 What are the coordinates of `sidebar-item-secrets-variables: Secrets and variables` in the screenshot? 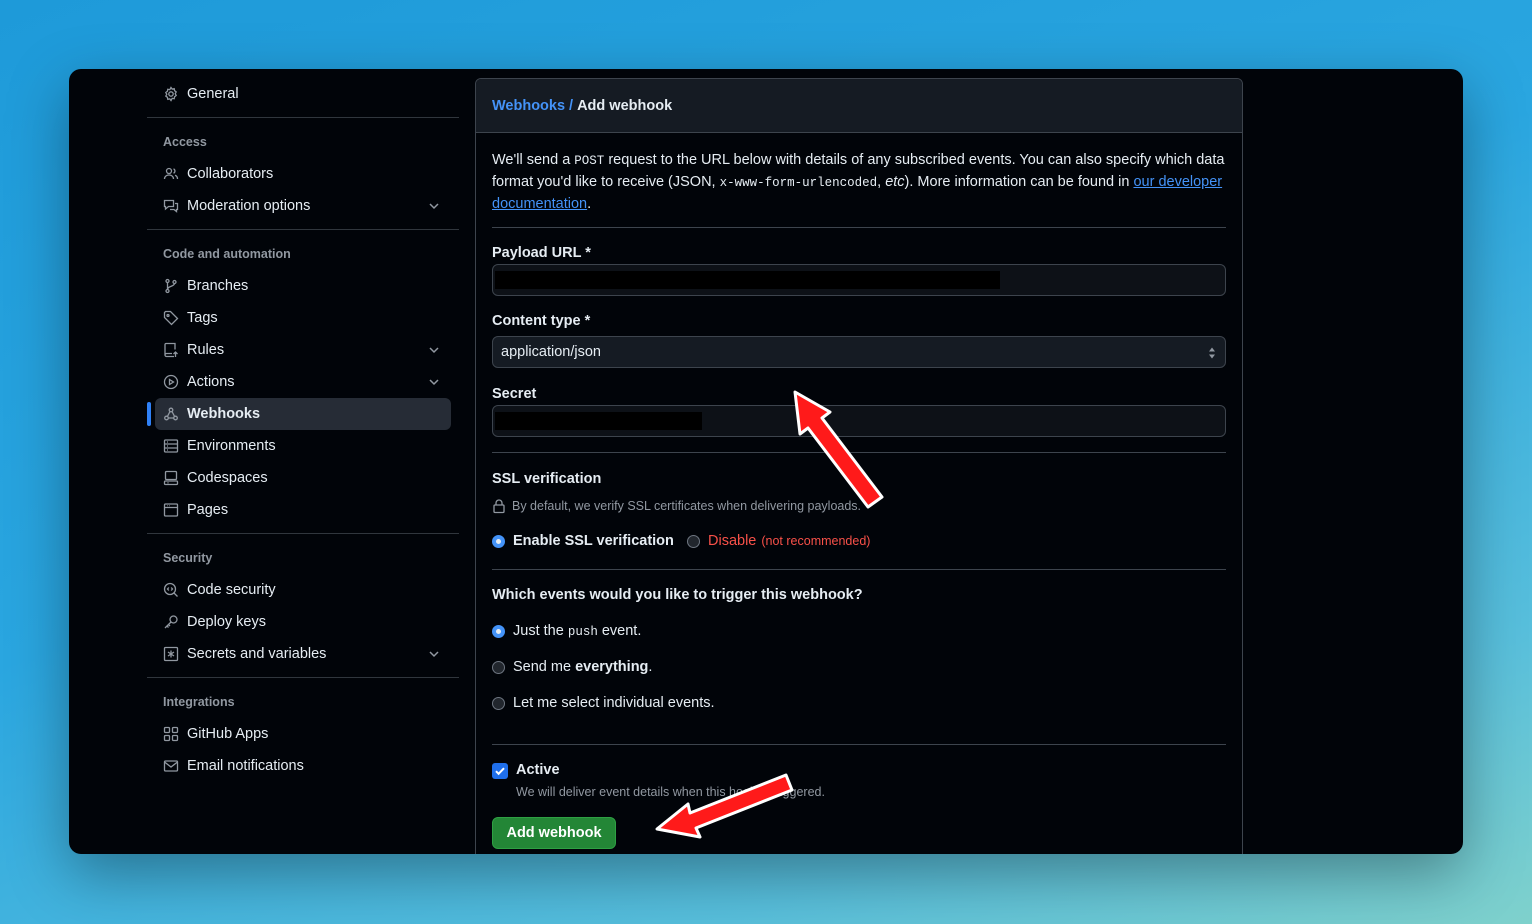 It's located at (303, 654).